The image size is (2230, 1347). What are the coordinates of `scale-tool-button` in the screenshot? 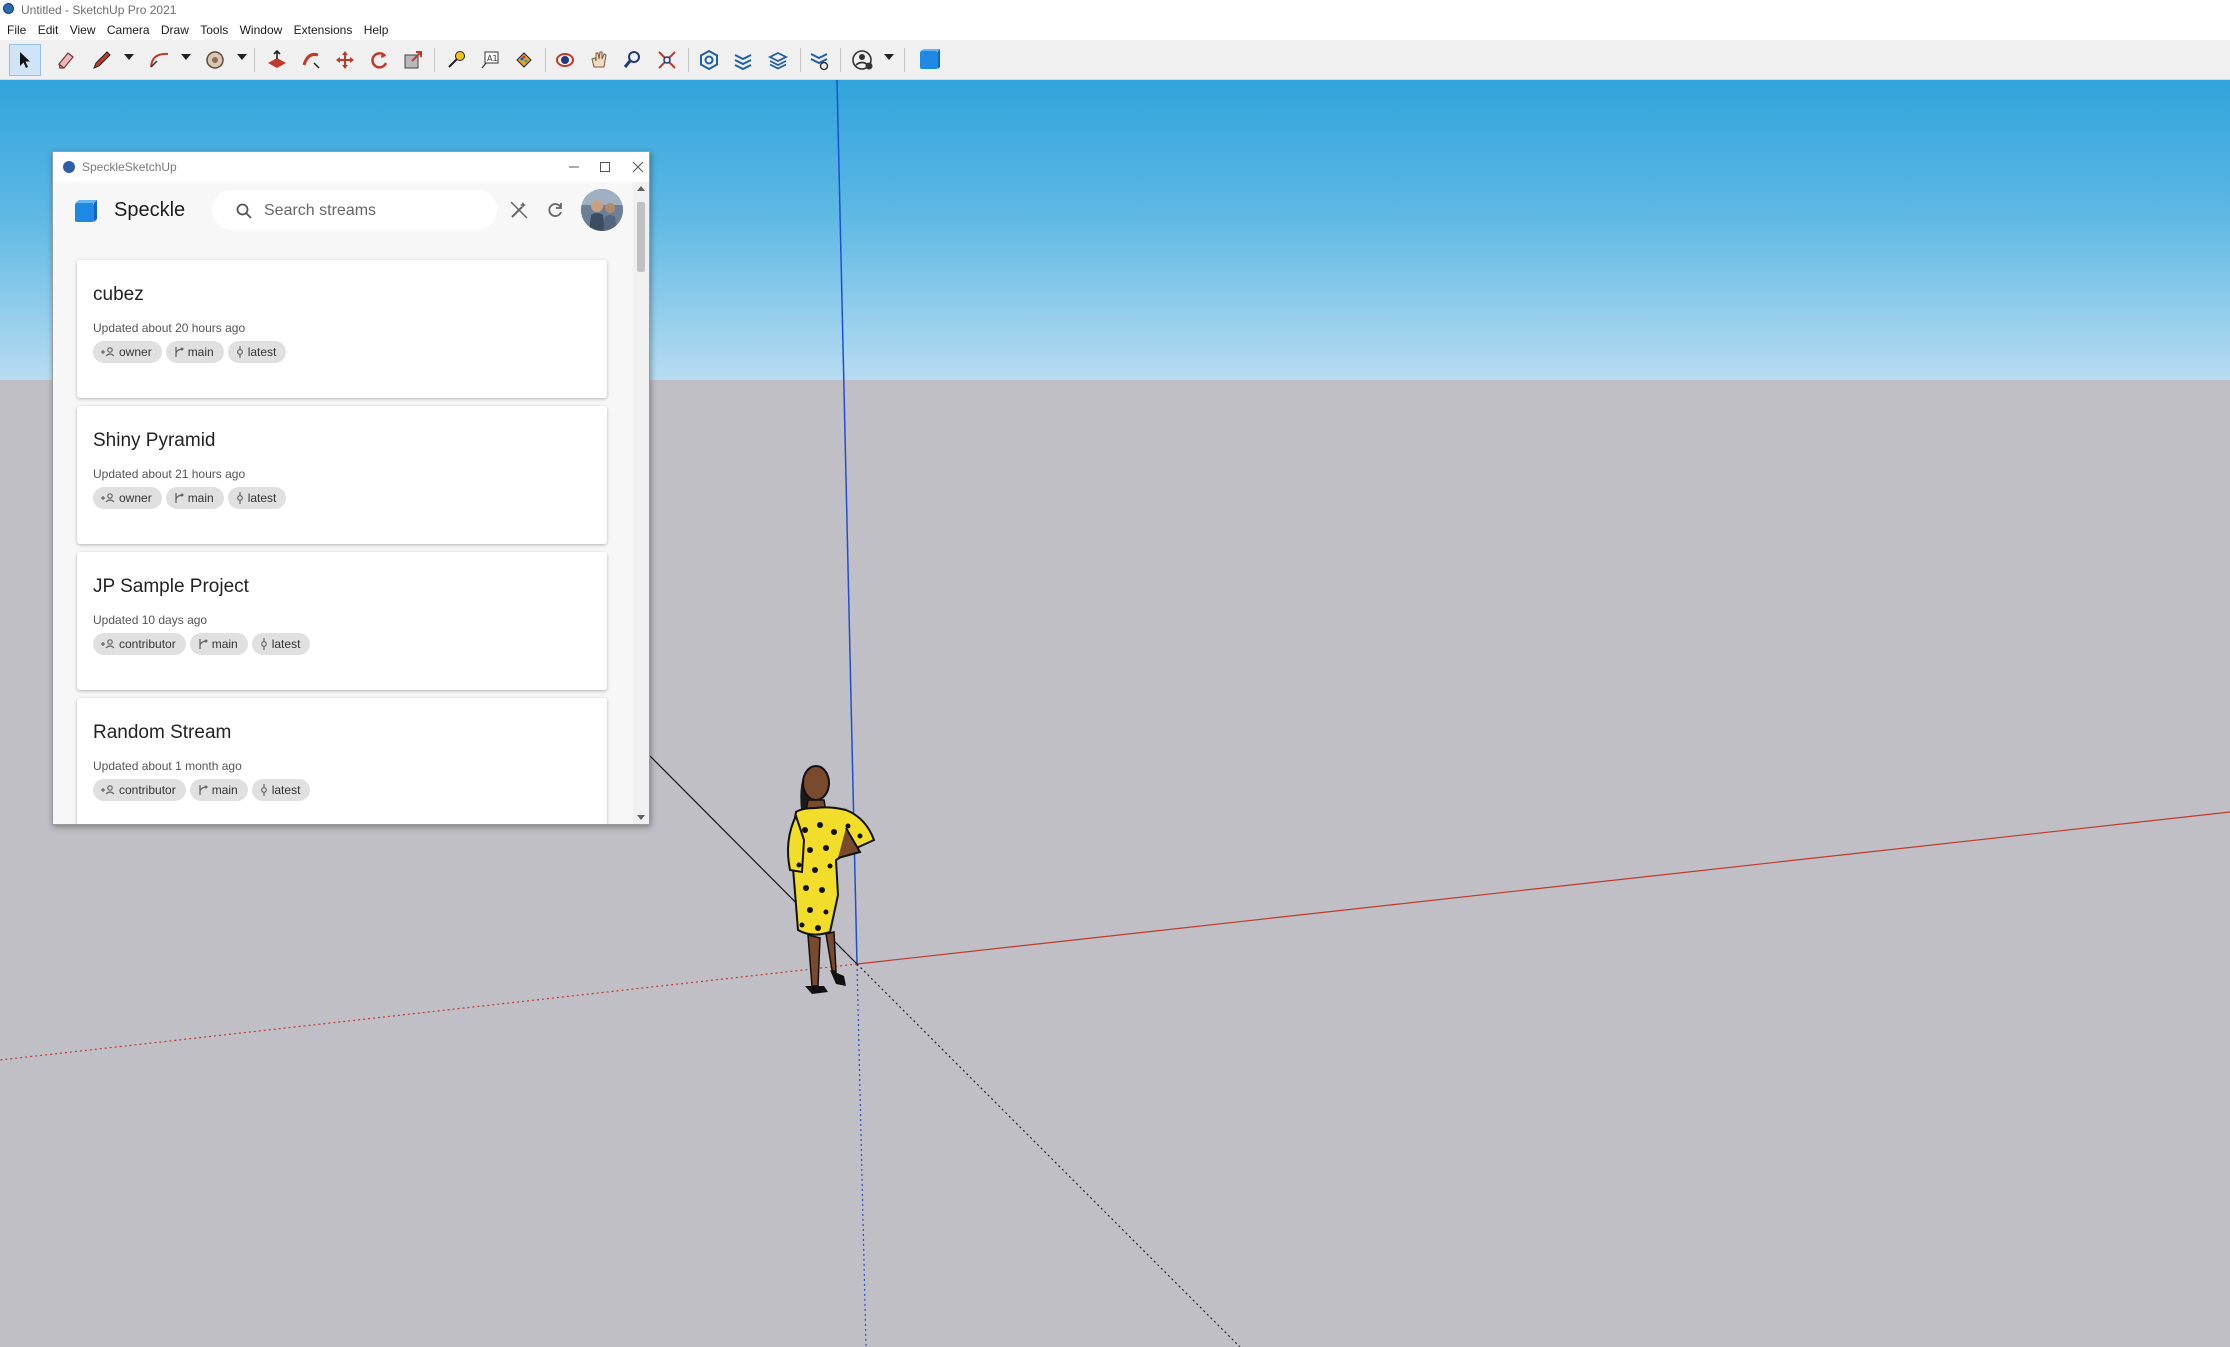 It's located at (413, 60).